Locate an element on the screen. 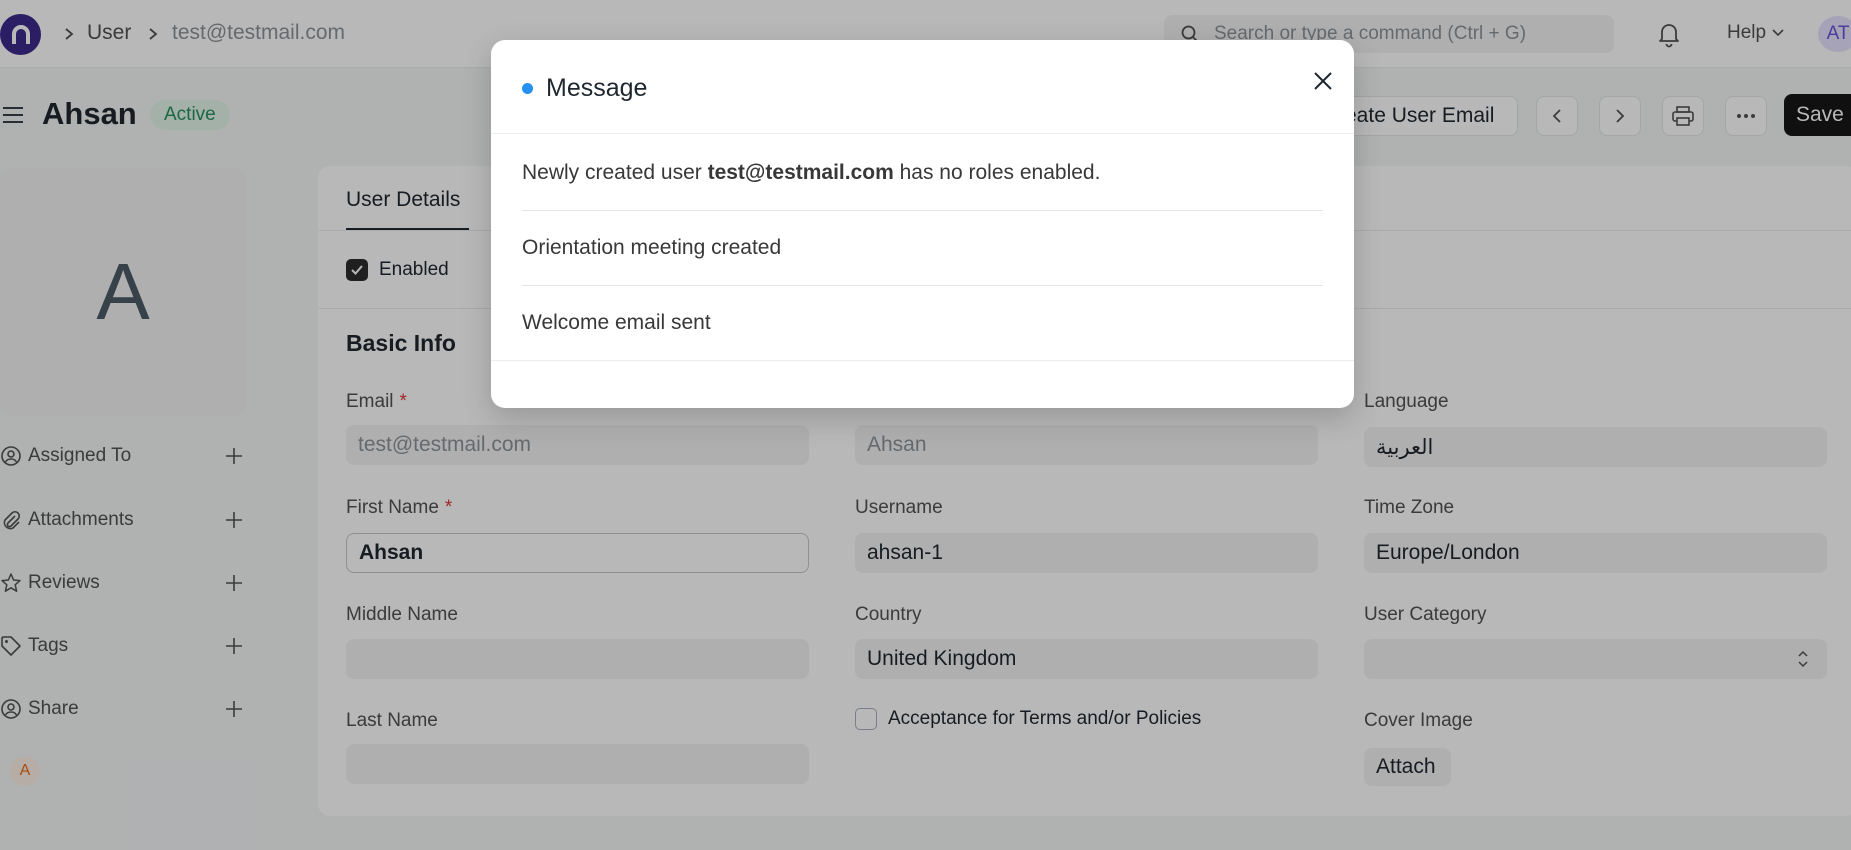 The image size is (1851, 850). dialog-message-welcome: Welcome email sent is located at coordinates (616, 322).